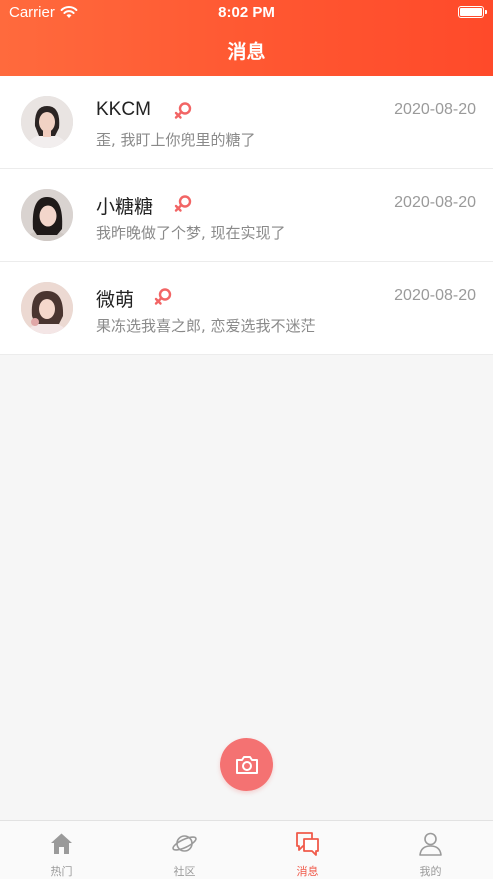 This screenshot has height=879, width=493. Describe the element at coordinates (191, 233) in the screenshot. I see `message-preview: 我昨晚做了个梦, 现在实现了` at that location.